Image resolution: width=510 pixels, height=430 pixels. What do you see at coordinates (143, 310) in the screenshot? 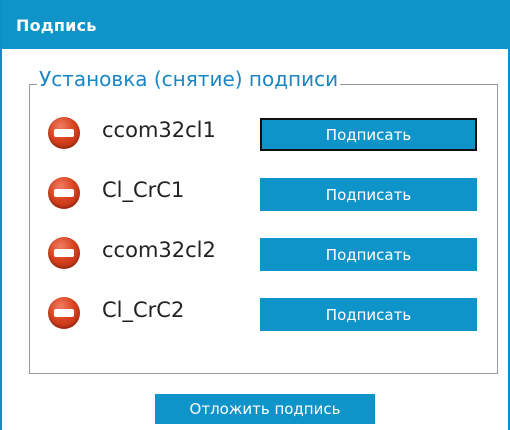
I see `signer-name: Cl_CrC2` at bounding box center [143, 310].